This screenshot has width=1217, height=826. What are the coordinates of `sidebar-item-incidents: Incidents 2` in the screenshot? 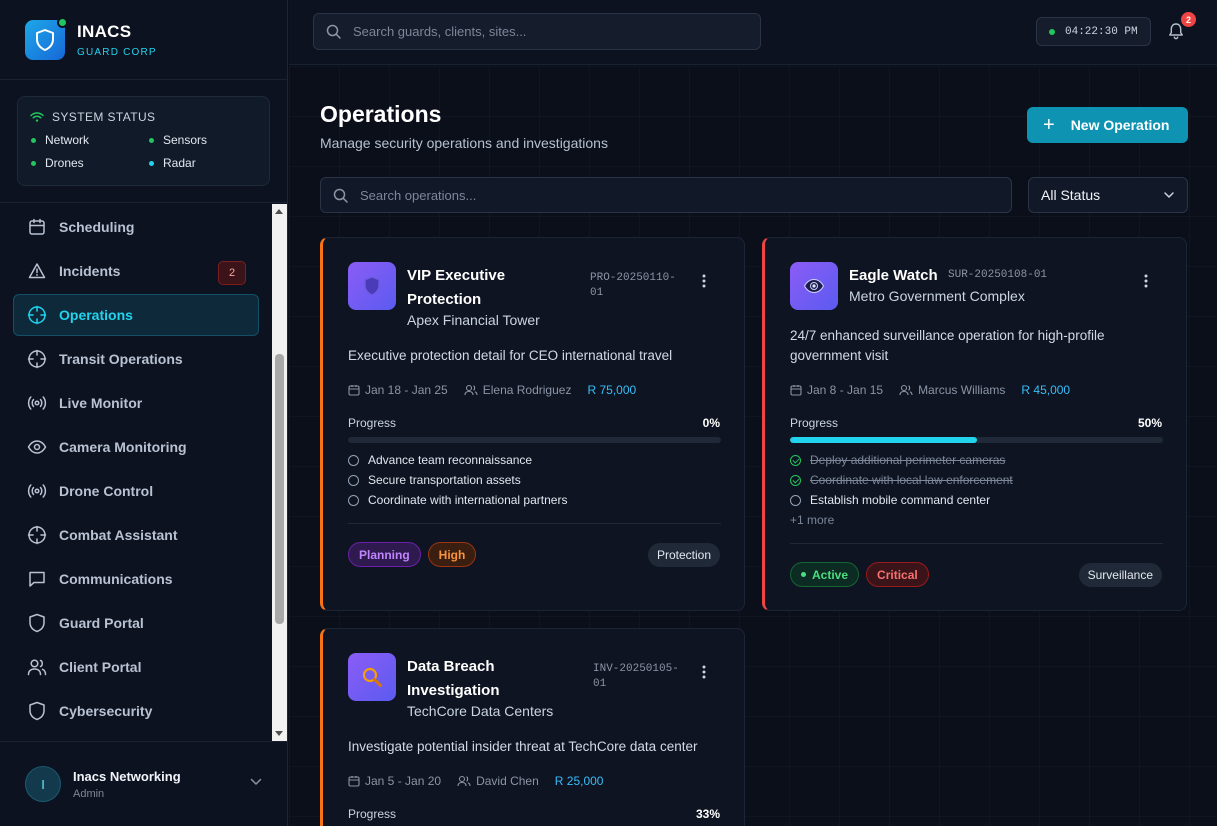 It's located at (136, 271).